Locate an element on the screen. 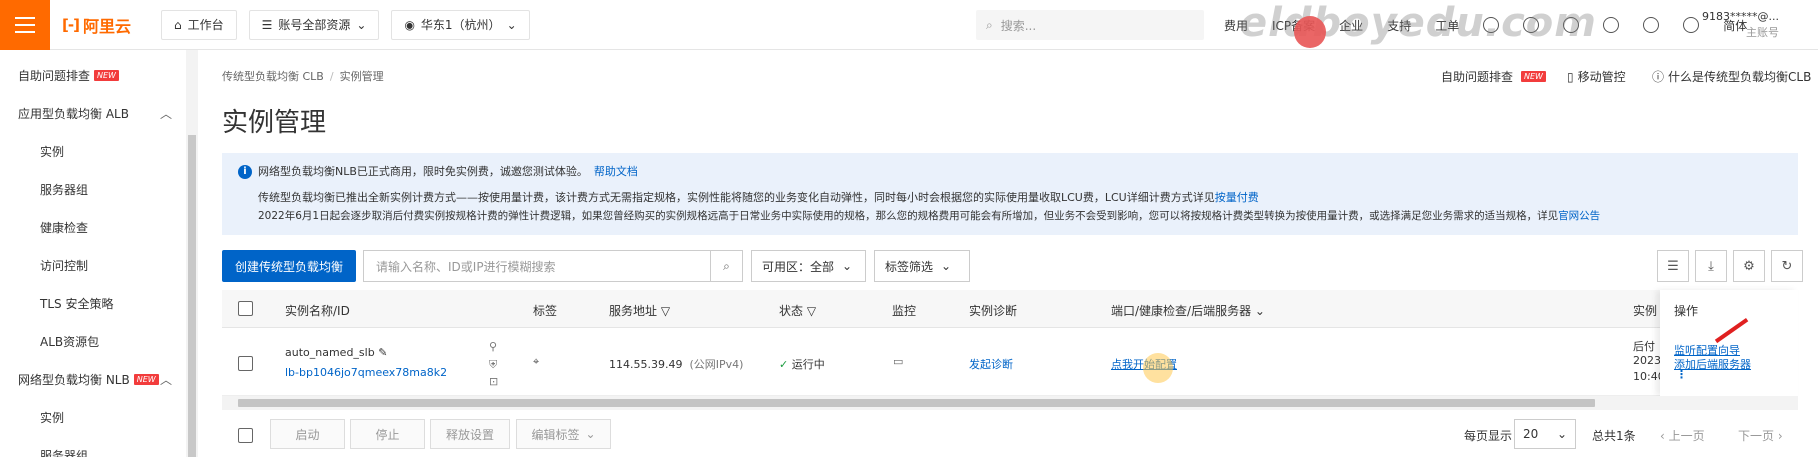  breadcrumb-current: 实例管理 is located at coordinates (361, 76).